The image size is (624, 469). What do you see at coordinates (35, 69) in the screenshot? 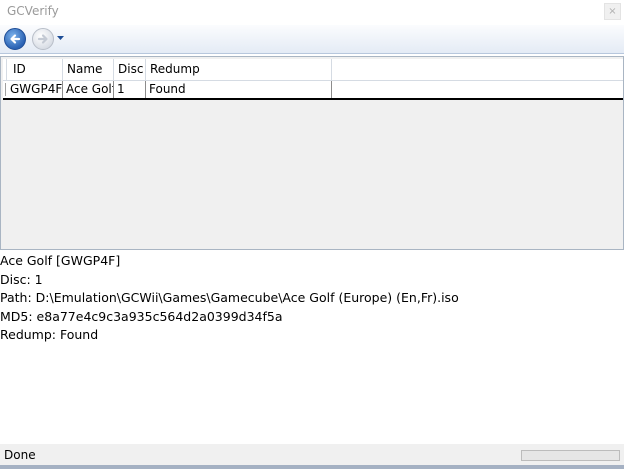
I see `column-header-id: ID` at bounding box center [35, 69].